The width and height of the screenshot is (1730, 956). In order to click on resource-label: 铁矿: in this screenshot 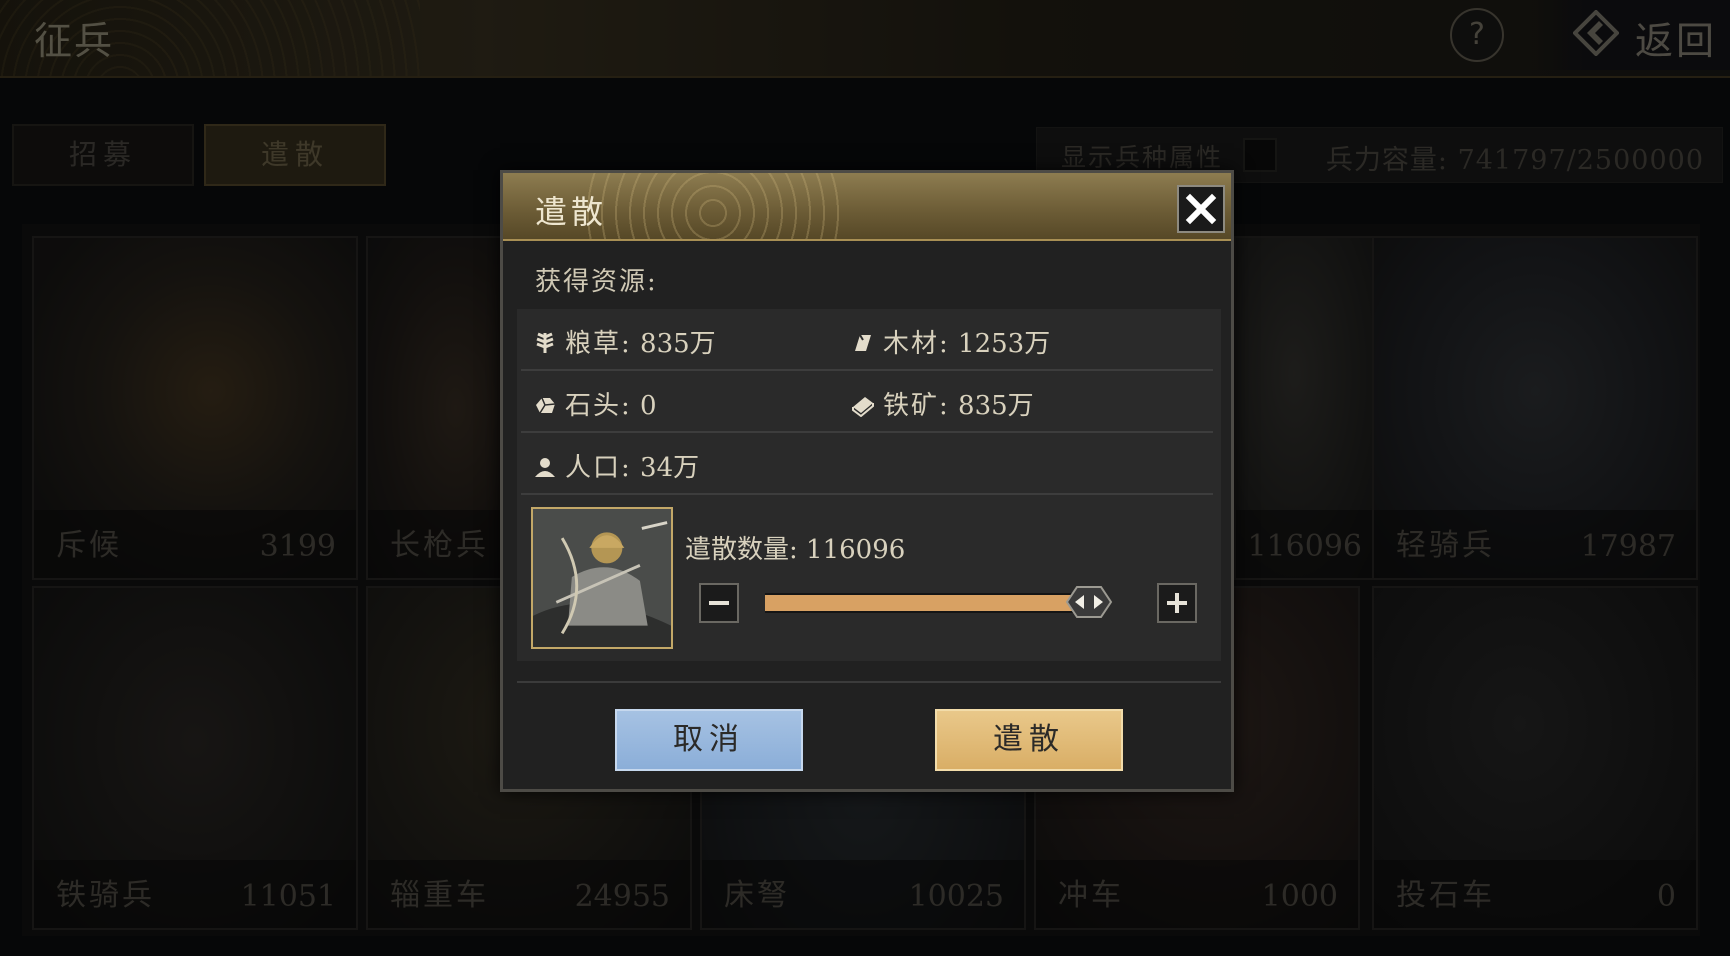, I will do `click(916, 406)`.